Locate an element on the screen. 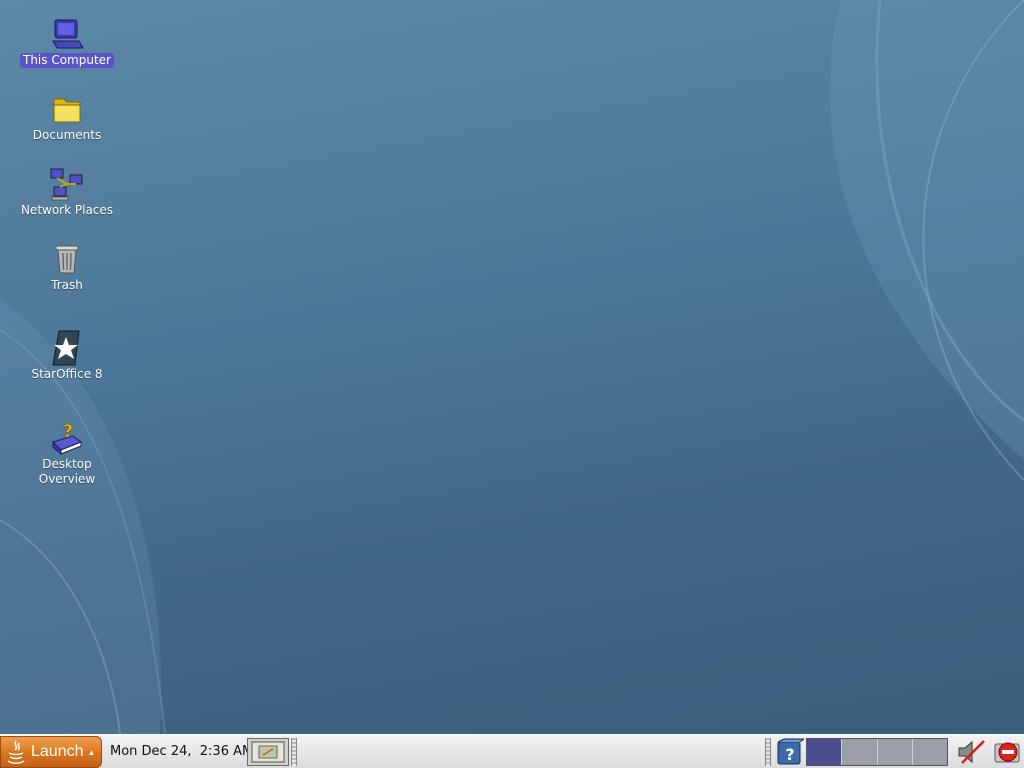 The width and height of the screenshot is (1024, 768). launch-menu-button: Launch ▲ is located at coordinates (51, 752).